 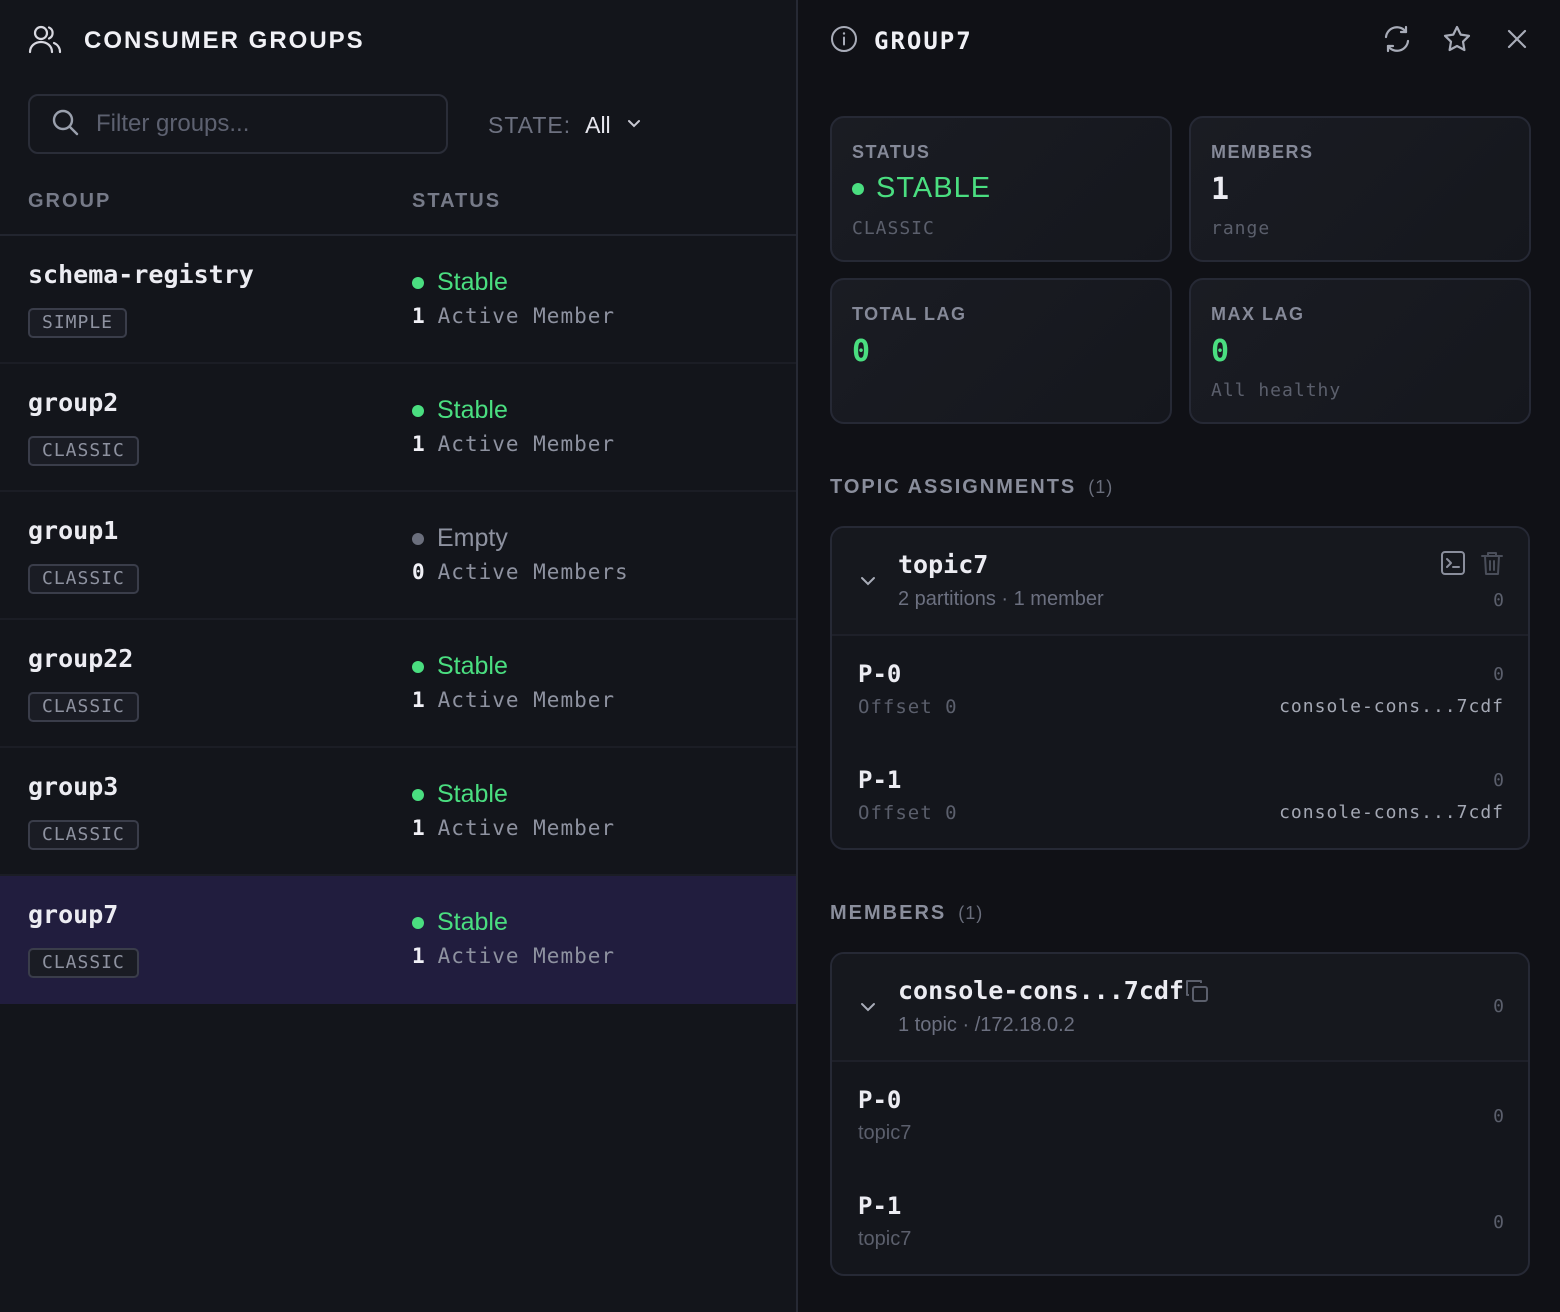 What do you see at coordinates (398, 428) in the screenshot?
I see `group-row: group2 CLASSIC Stable 1 Active Member` at bounding box center [398, 428].